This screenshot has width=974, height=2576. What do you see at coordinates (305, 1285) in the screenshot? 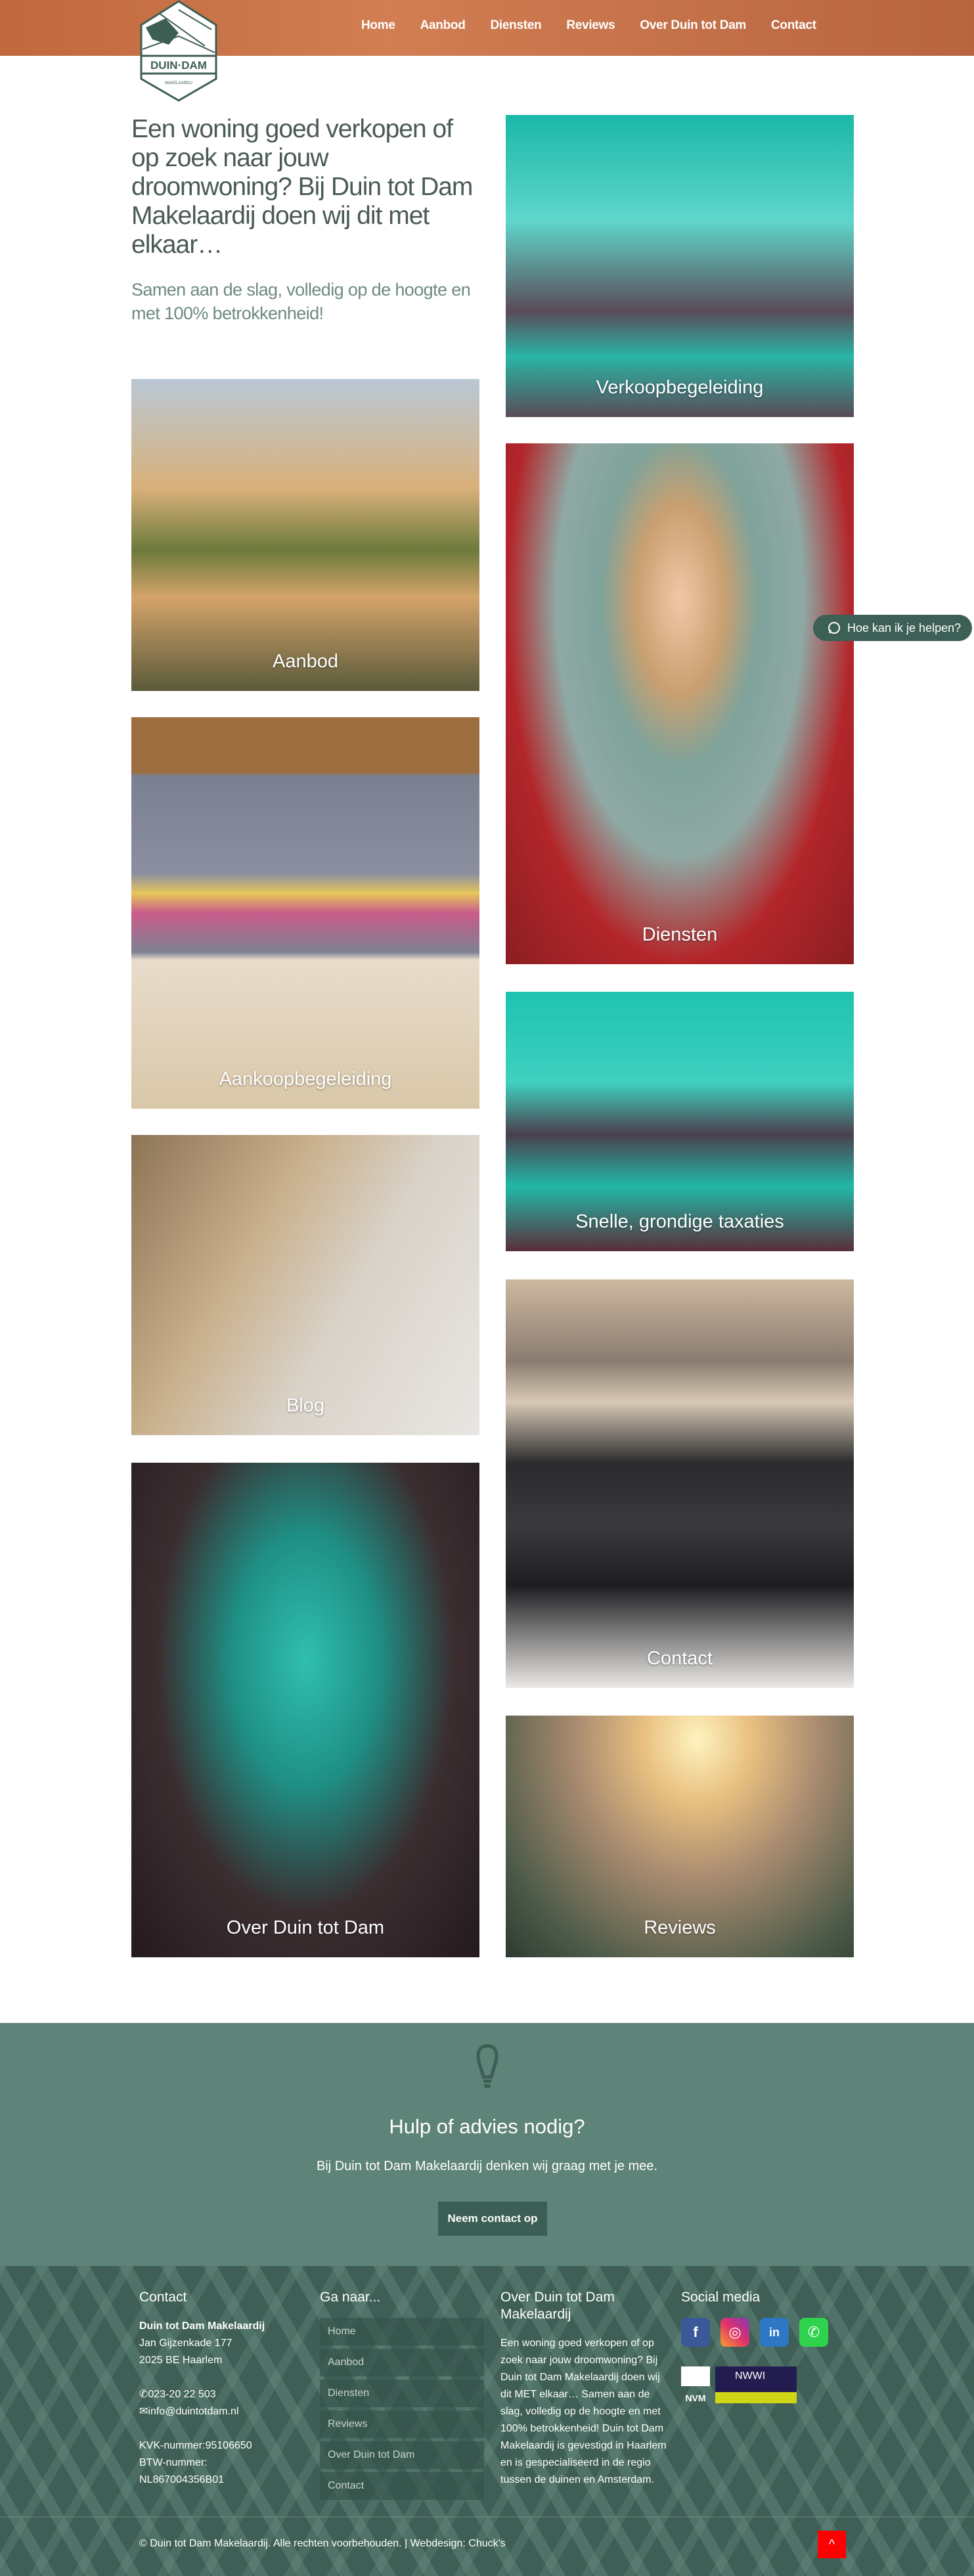
I see `tile-blog: Blog` at bounding box center [305, 1285].